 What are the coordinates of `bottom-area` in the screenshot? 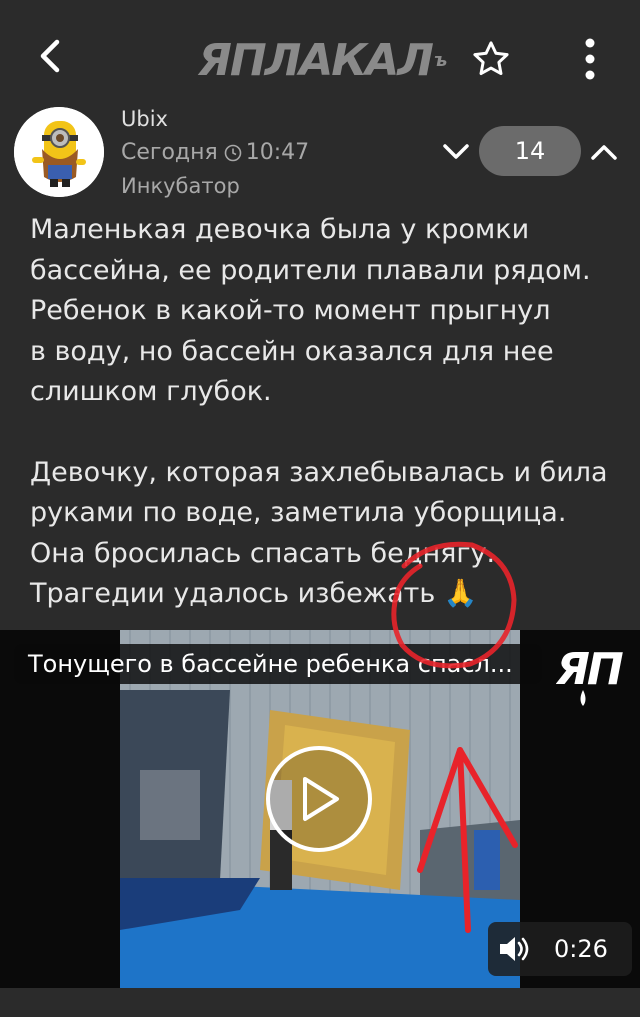 It's located at (320, 1002).